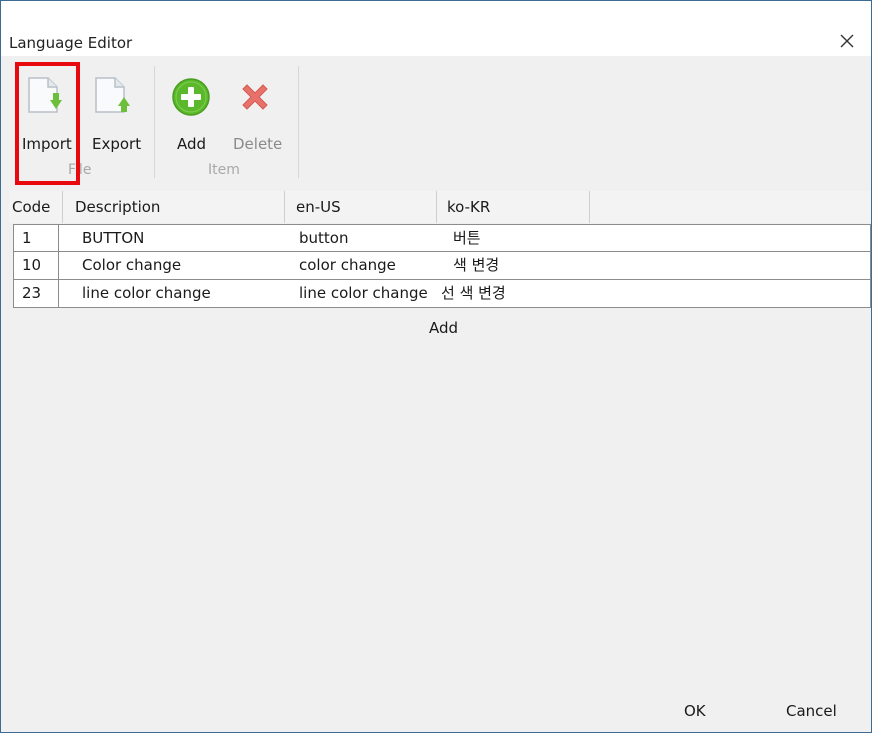 The height and width of the screenshot is (733, 872). What do you see at coordinates (361, 207) in the screenshot?
I see `column-header-en-us: en-US` at bounding box center [361, 207].